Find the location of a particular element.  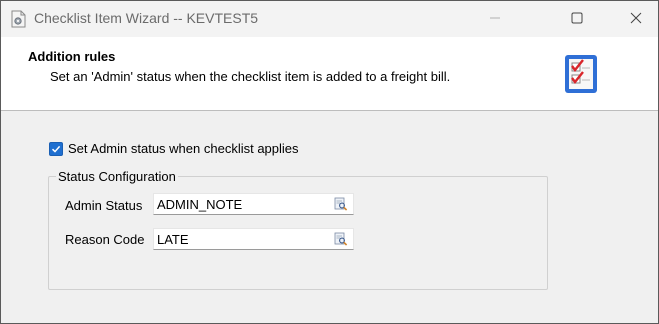

admin-status-value: ADMIN_NOTE is located at coordinates (244, 204).